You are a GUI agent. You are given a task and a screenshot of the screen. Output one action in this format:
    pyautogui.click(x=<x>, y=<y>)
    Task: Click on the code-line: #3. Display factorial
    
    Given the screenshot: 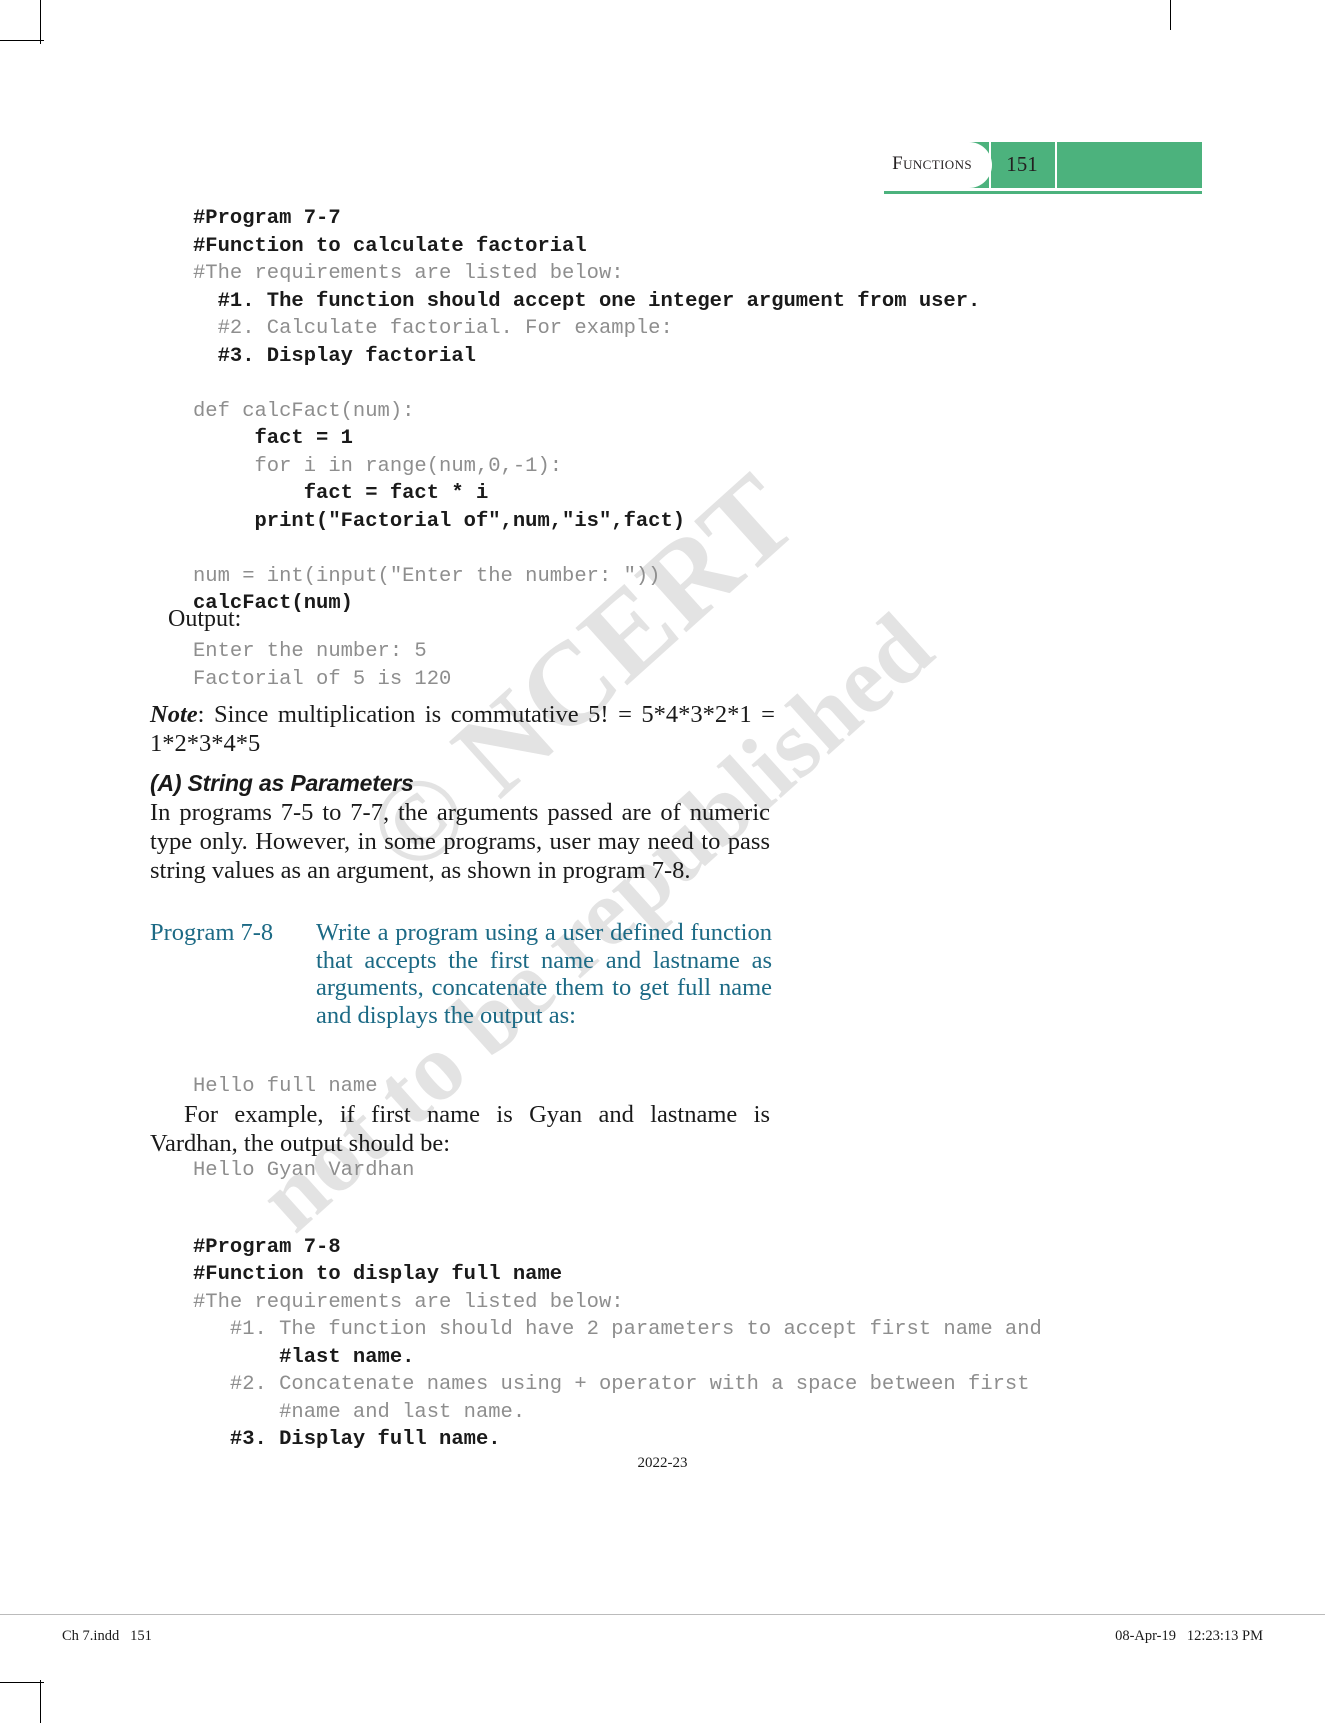 What is the action you would take?
    pyautogui.click(x=334, y=356)
    